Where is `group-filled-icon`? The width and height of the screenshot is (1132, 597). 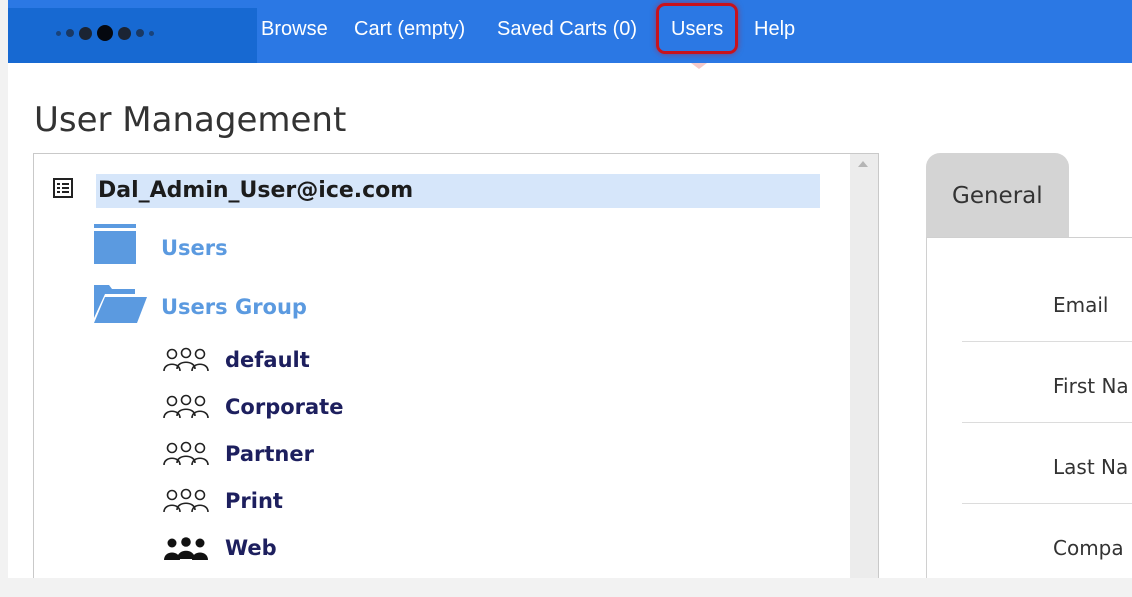 group-filled-icon is located at coordinates (186, 548).